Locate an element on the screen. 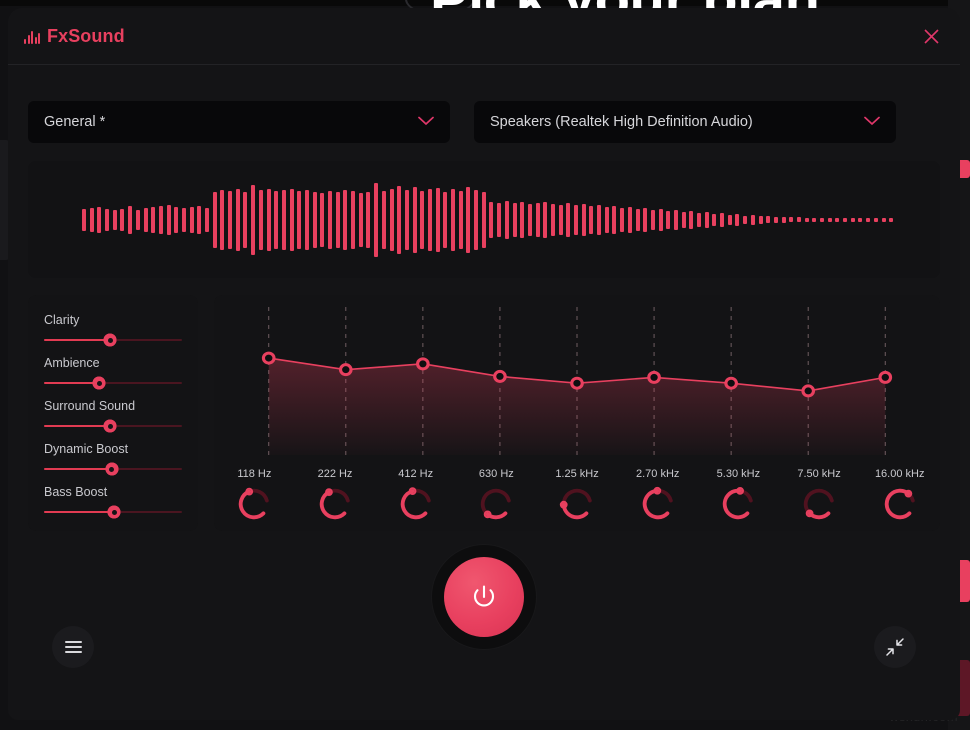 This screenshot has height=730, width=970. app-title: FxSound is located at coordinates (86, 35).